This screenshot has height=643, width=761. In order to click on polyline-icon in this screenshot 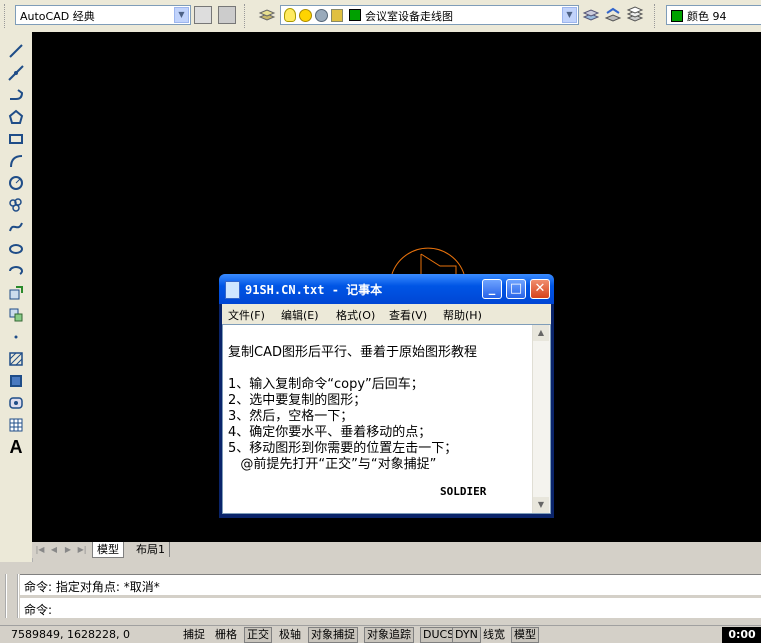, I will do `click(16, 95)`.